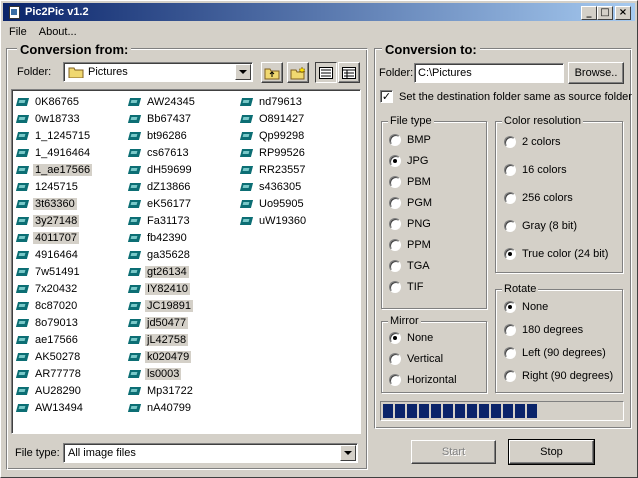 The image size is (638, 478). What do you see at coordinates (54, 186) in the screenshot?
I see `file-item: 1245715` at bounding box center [54, 186].